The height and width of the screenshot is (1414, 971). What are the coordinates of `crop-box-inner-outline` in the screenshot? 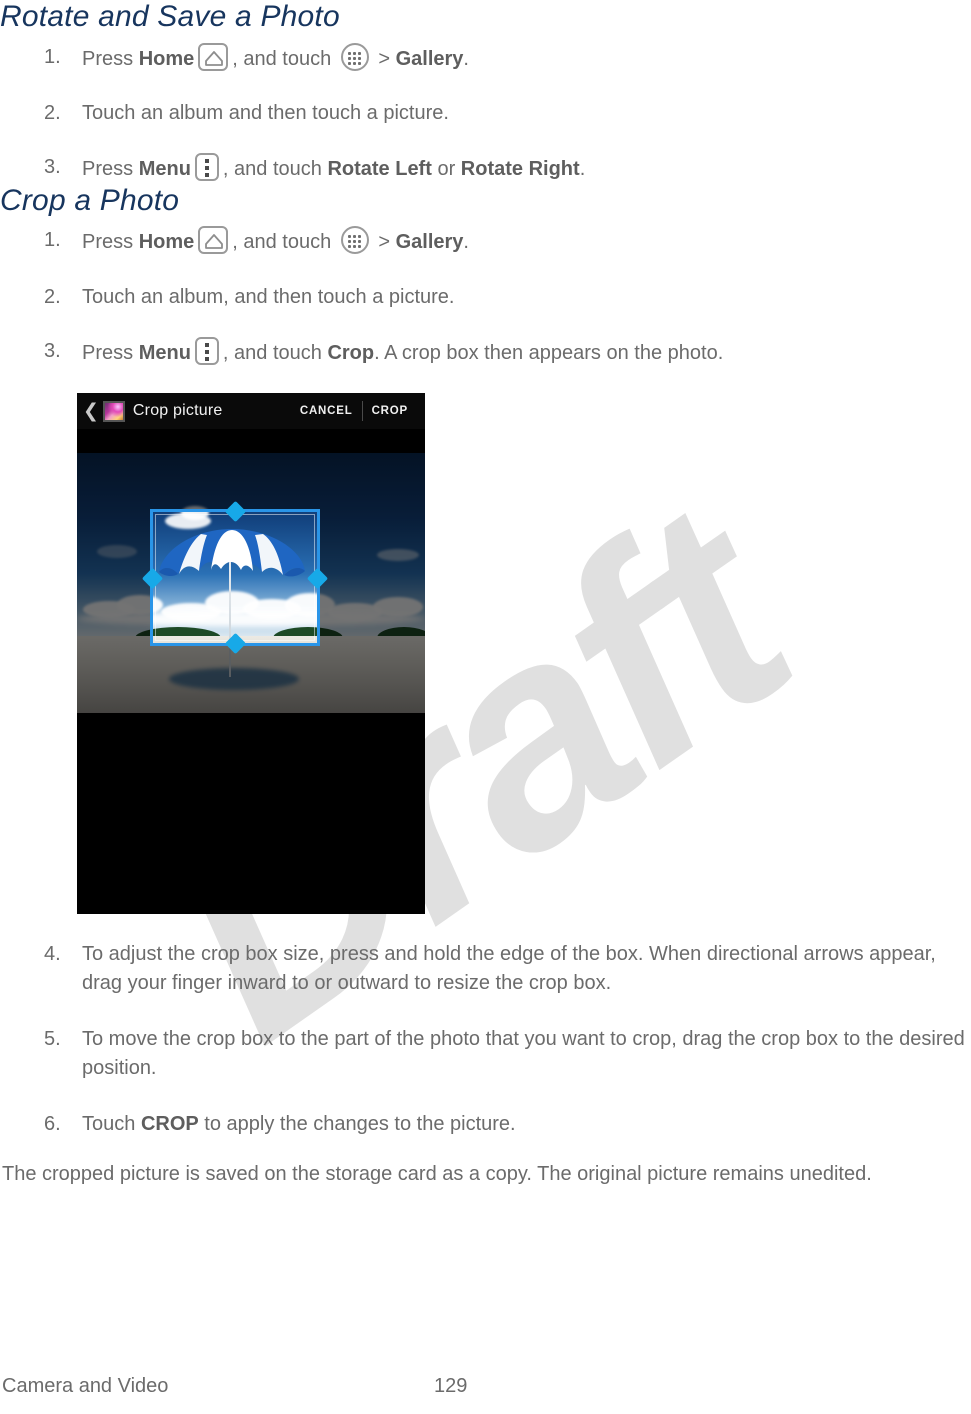 It's located at (235, 578).